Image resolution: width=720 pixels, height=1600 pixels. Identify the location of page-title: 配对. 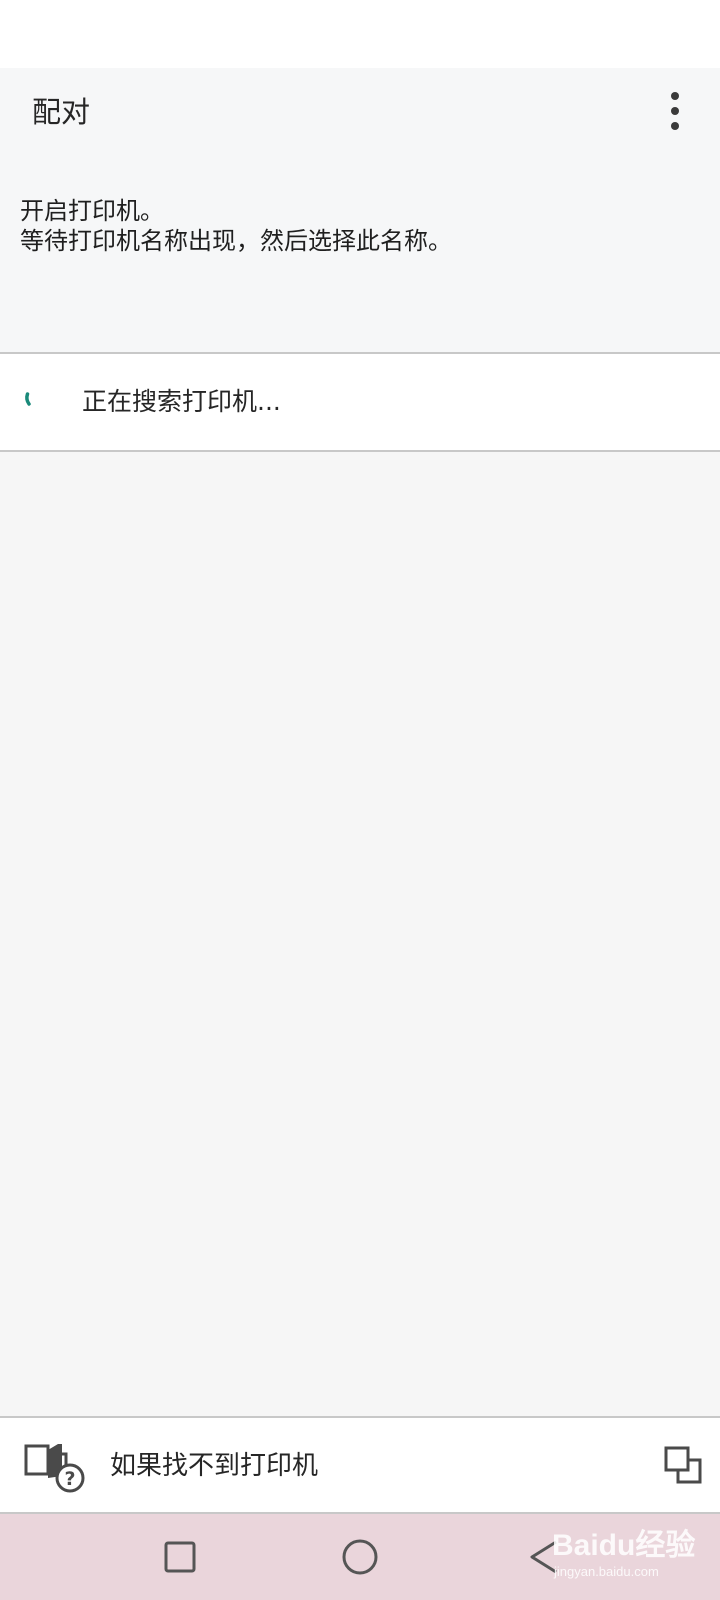
(61, 112).